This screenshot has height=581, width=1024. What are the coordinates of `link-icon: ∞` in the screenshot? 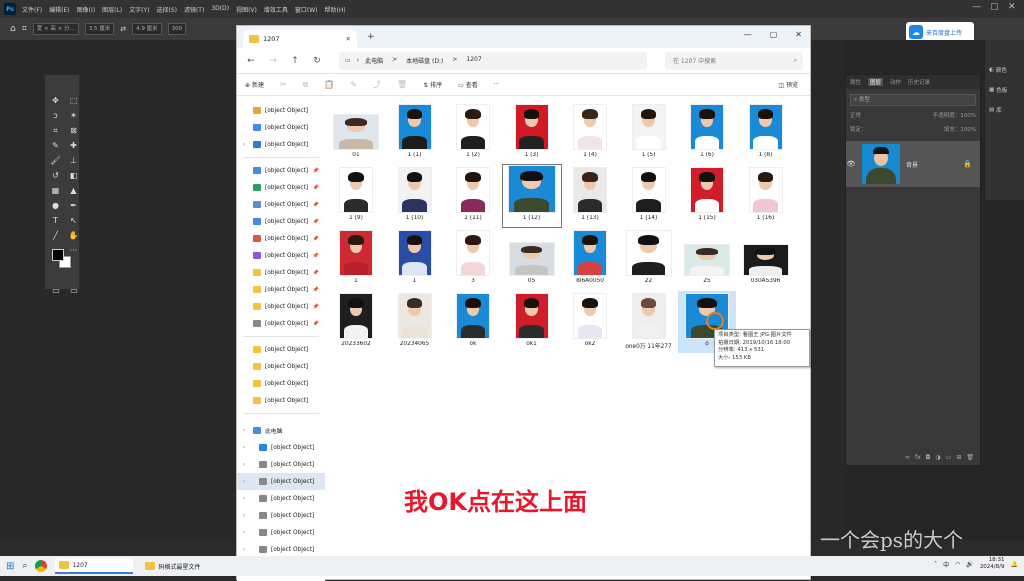 It's located at (907, 457).